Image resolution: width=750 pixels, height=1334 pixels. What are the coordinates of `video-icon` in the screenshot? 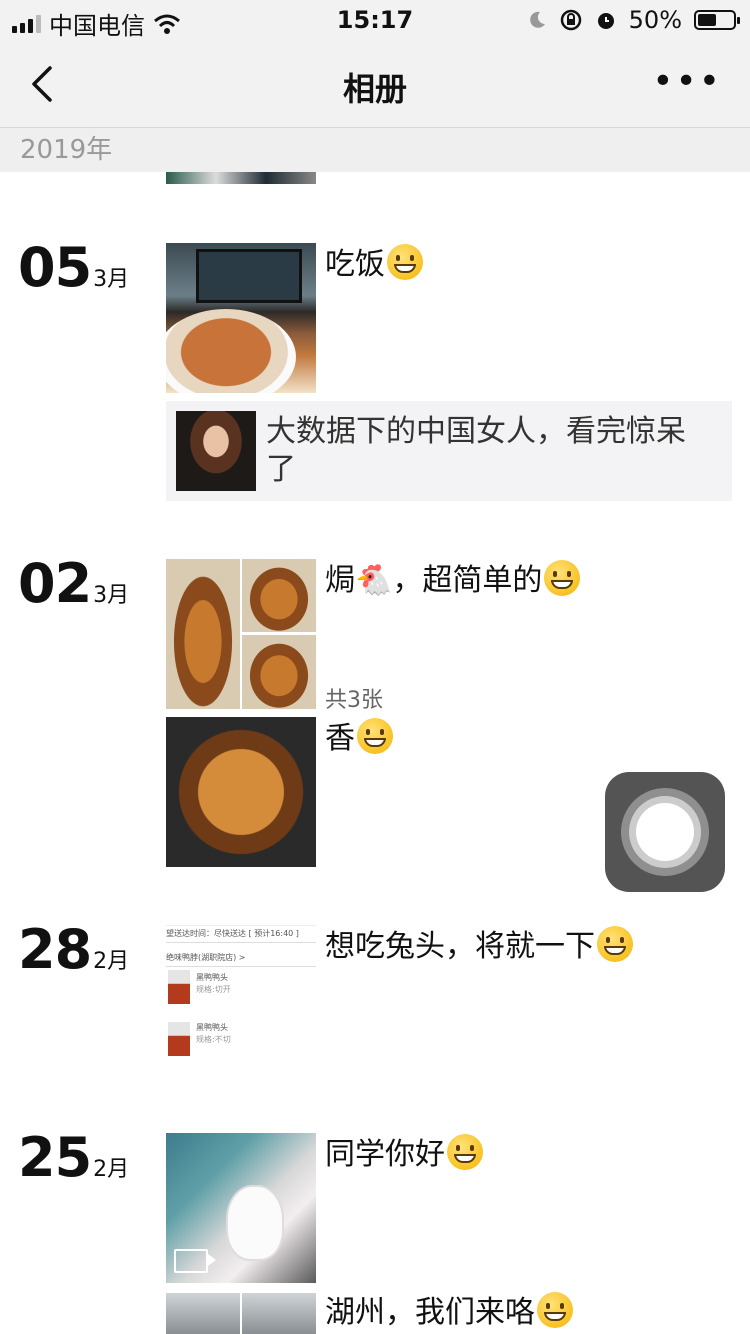 It's located at (195, 1261).